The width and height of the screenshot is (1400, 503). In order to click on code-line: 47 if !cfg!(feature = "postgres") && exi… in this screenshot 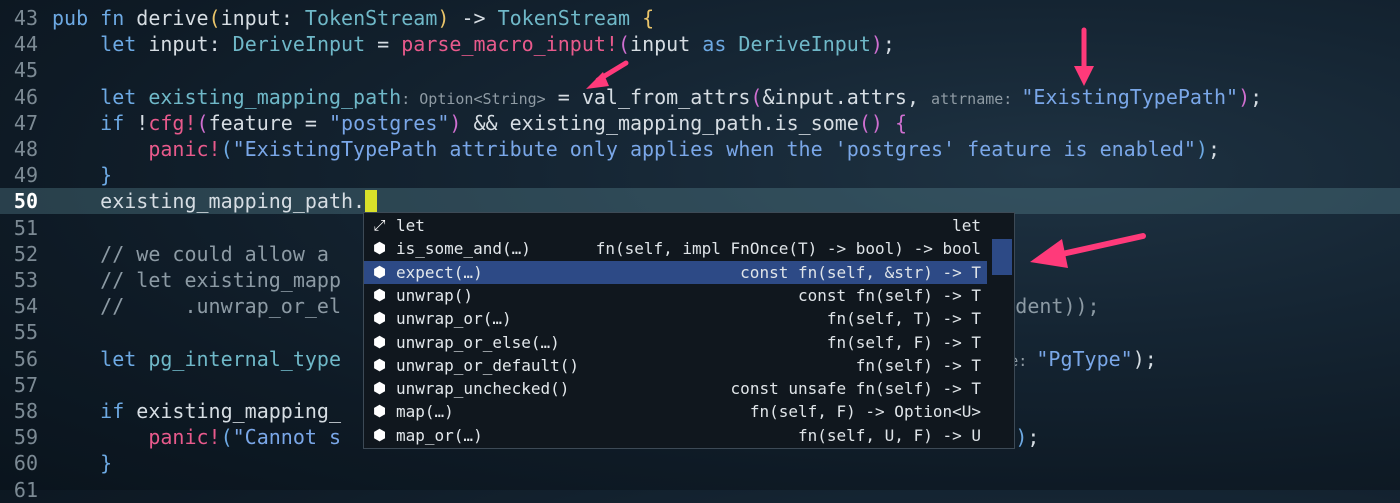, I will do `click(700, 123)`.